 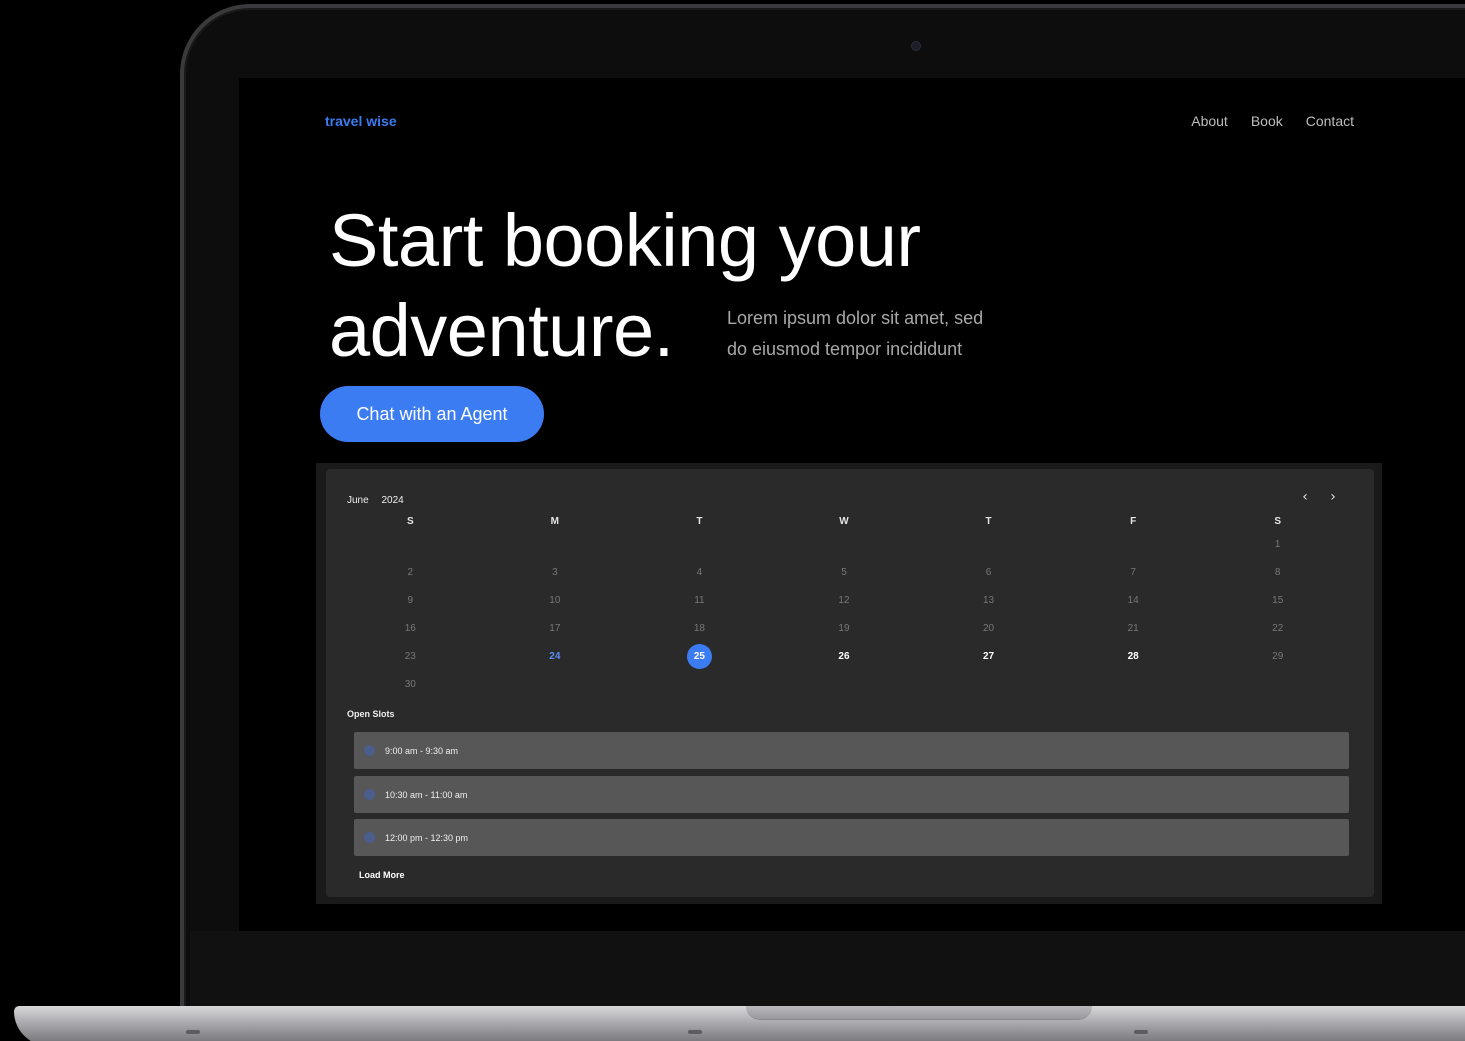 I want to click on calendar-day: 30, so click(x=410, y=685).